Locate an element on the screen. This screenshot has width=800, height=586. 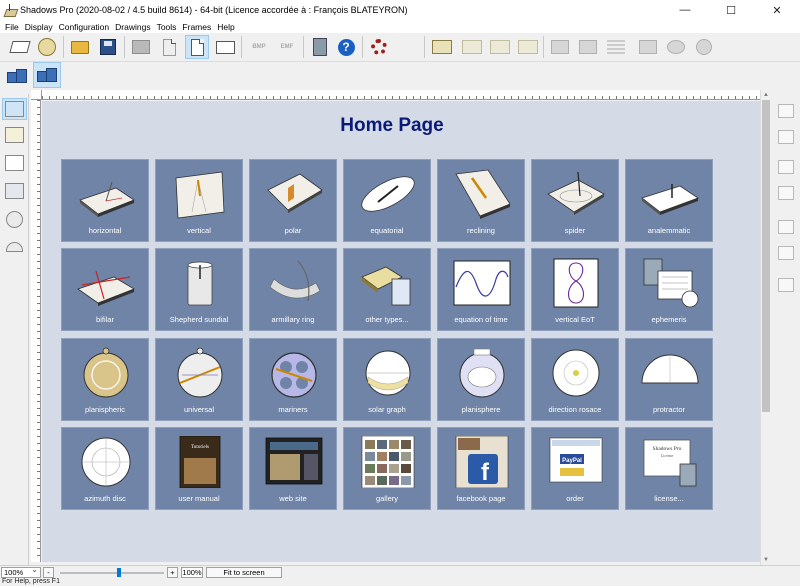
frame-list-button is located at coordinates (616, 47).